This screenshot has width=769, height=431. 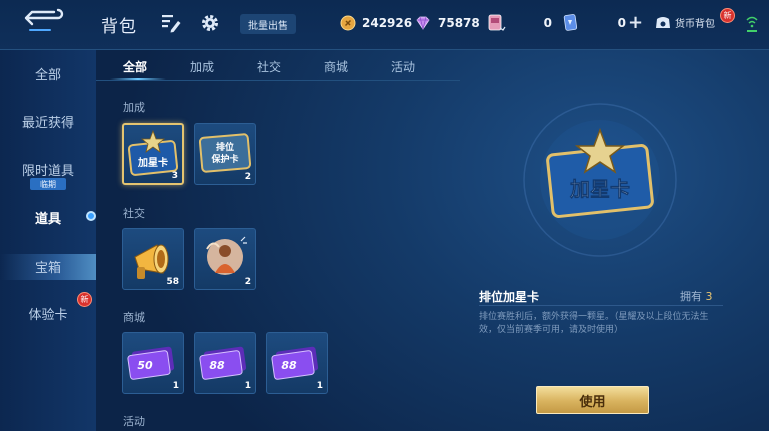 What do you see at coordinates (663, 22) in the screenshot?
I see `wallet-bag-icon` at bounding box center [663, 22].